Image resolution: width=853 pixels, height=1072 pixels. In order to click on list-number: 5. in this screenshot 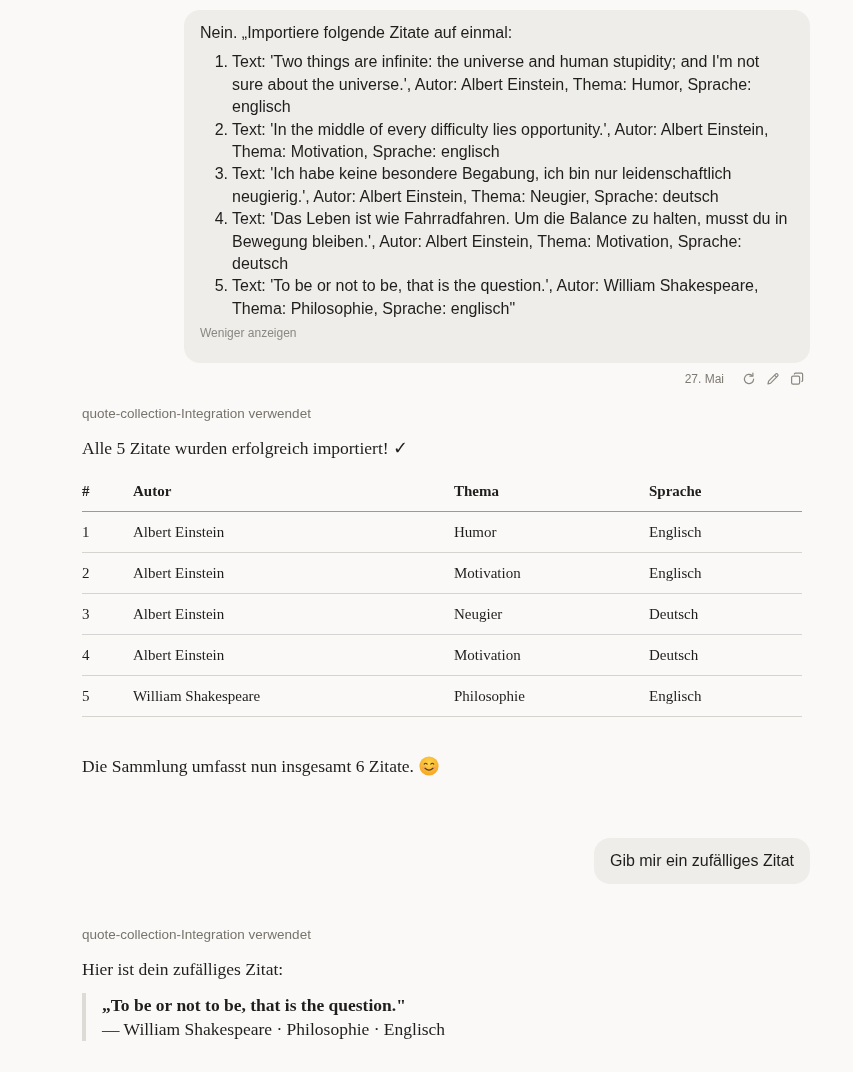, I will do `click(221, 286)`.